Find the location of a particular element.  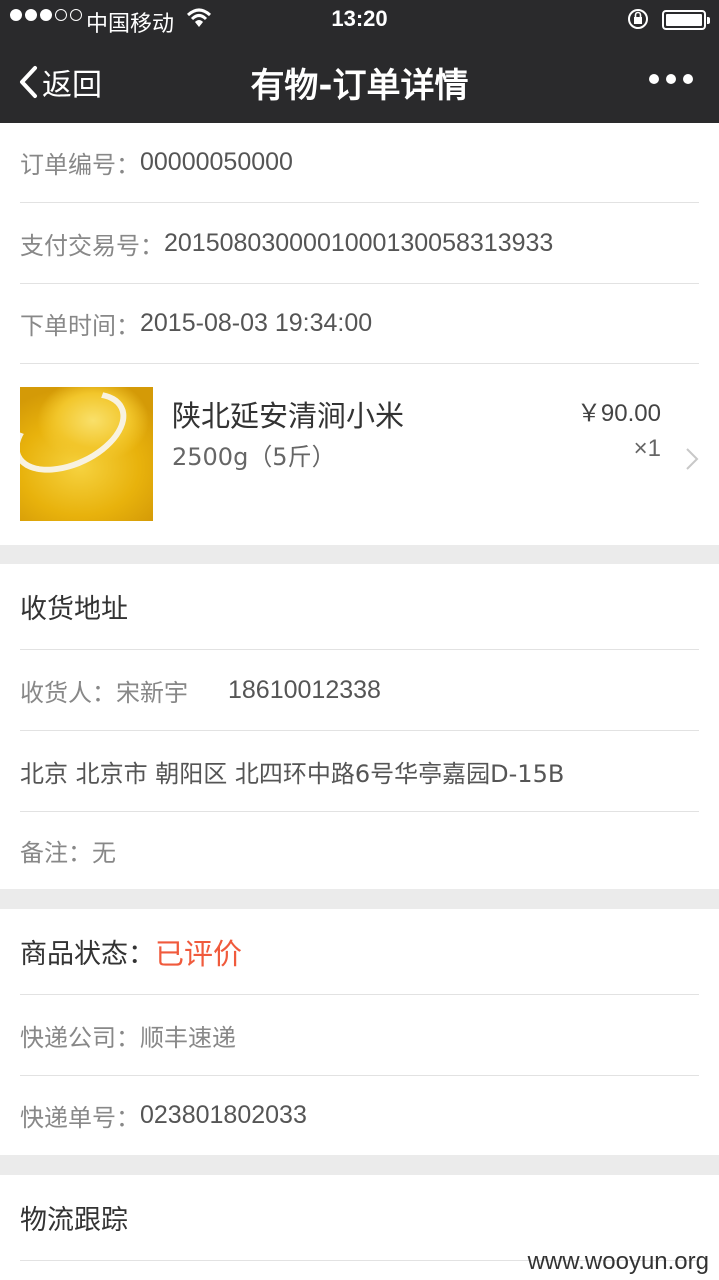

page-title: 有物-订单详情 is located at coordinates (359, 86).